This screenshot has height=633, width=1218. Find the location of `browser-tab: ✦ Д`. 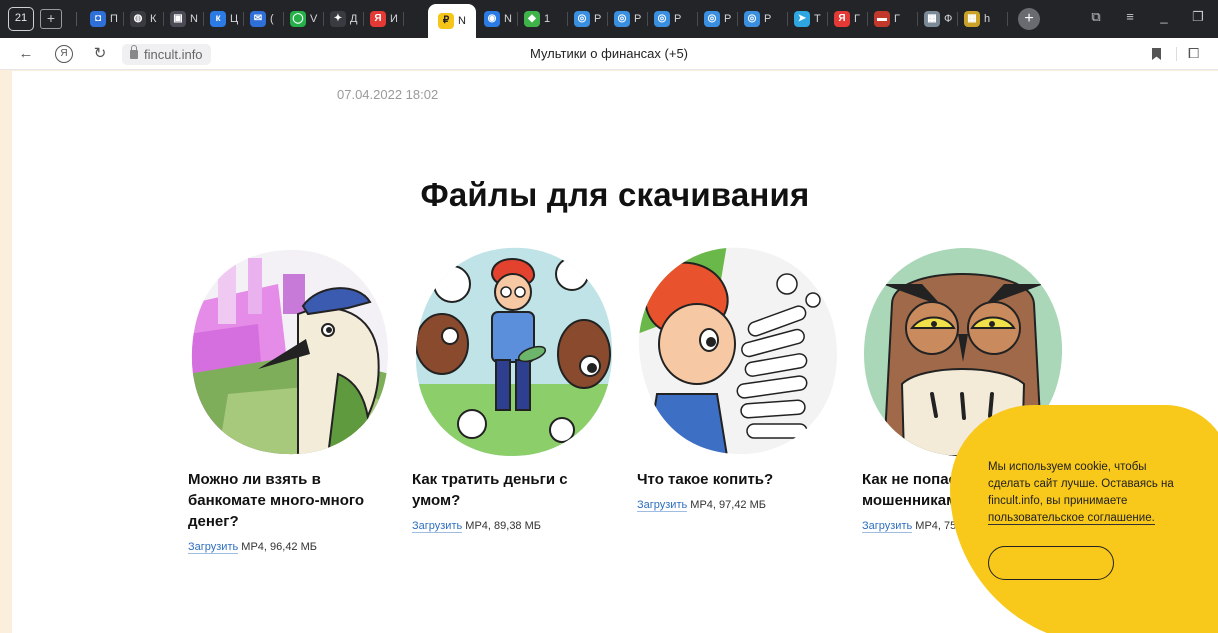

browser-tab: ✦ Д is located at coordinates (344, 19).